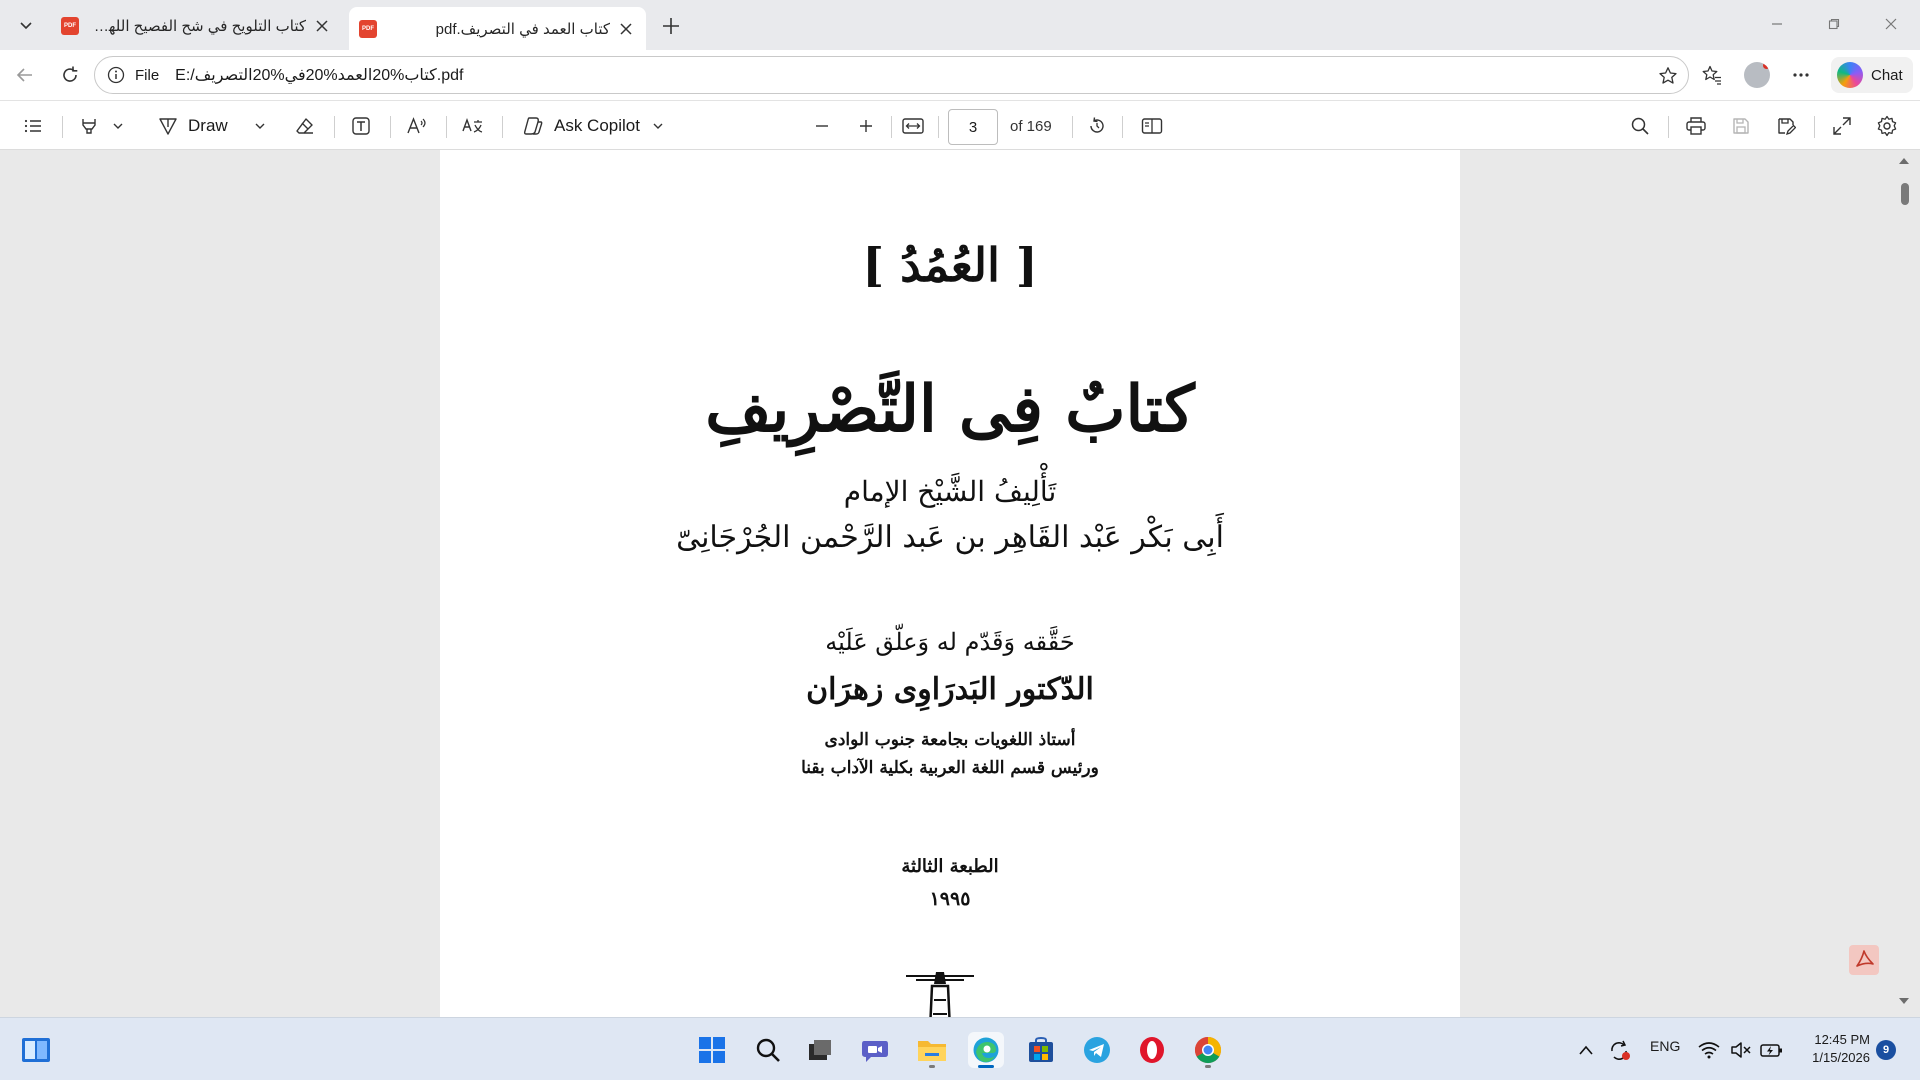 This screenshot has width=1920, height=1080. What do you see at coordinates (1640, 126) in the screenshot?
I see `find-button` at bounding box center [1640, 126].